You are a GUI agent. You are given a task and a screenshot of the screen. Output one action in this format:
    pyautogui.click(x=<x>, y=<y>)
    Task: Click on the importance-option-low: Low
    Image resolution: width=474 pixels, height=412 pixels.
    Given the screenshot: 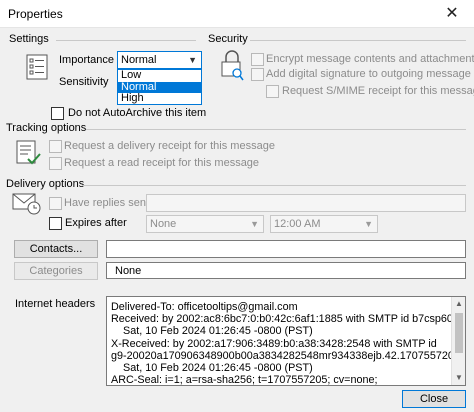 What is the action you would take?
    pyautogui.click(x=159, y=75)
    